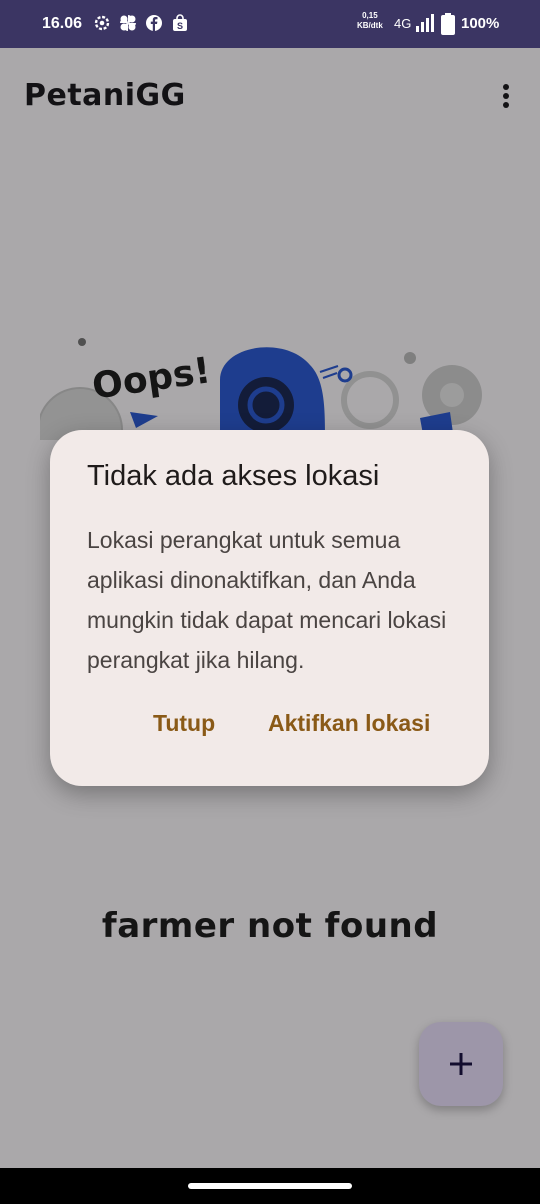 This screenshot has height=1204, width=540. Describe the element at coordinates (480, 23) in the screenshot. I see `battery-percent: 100%` at that location.